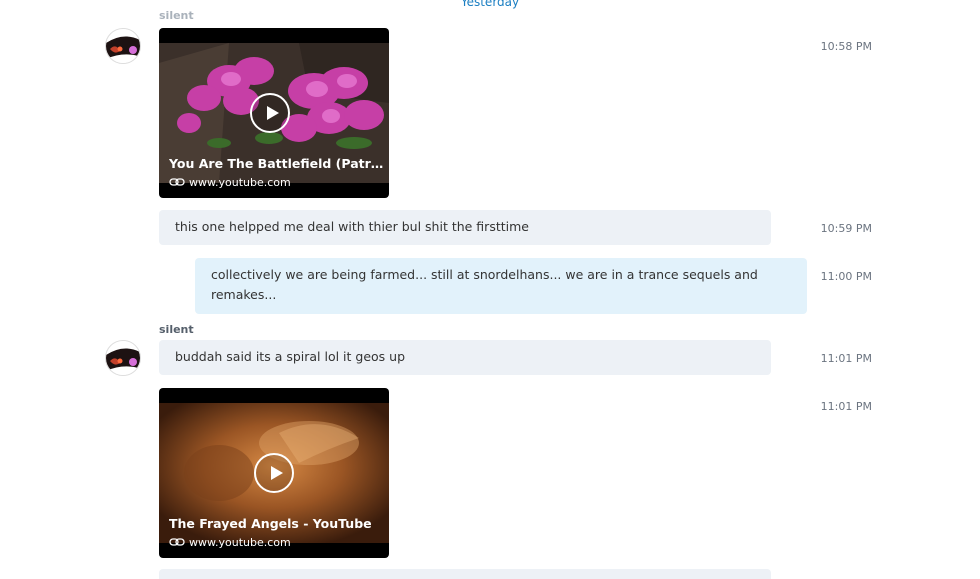 The height and width of the screenshot is (579, 980). What do you see at coordinates (465, 574) in the screenshot?
I see `message-bubble-partial` at bounding box center [465, 574].